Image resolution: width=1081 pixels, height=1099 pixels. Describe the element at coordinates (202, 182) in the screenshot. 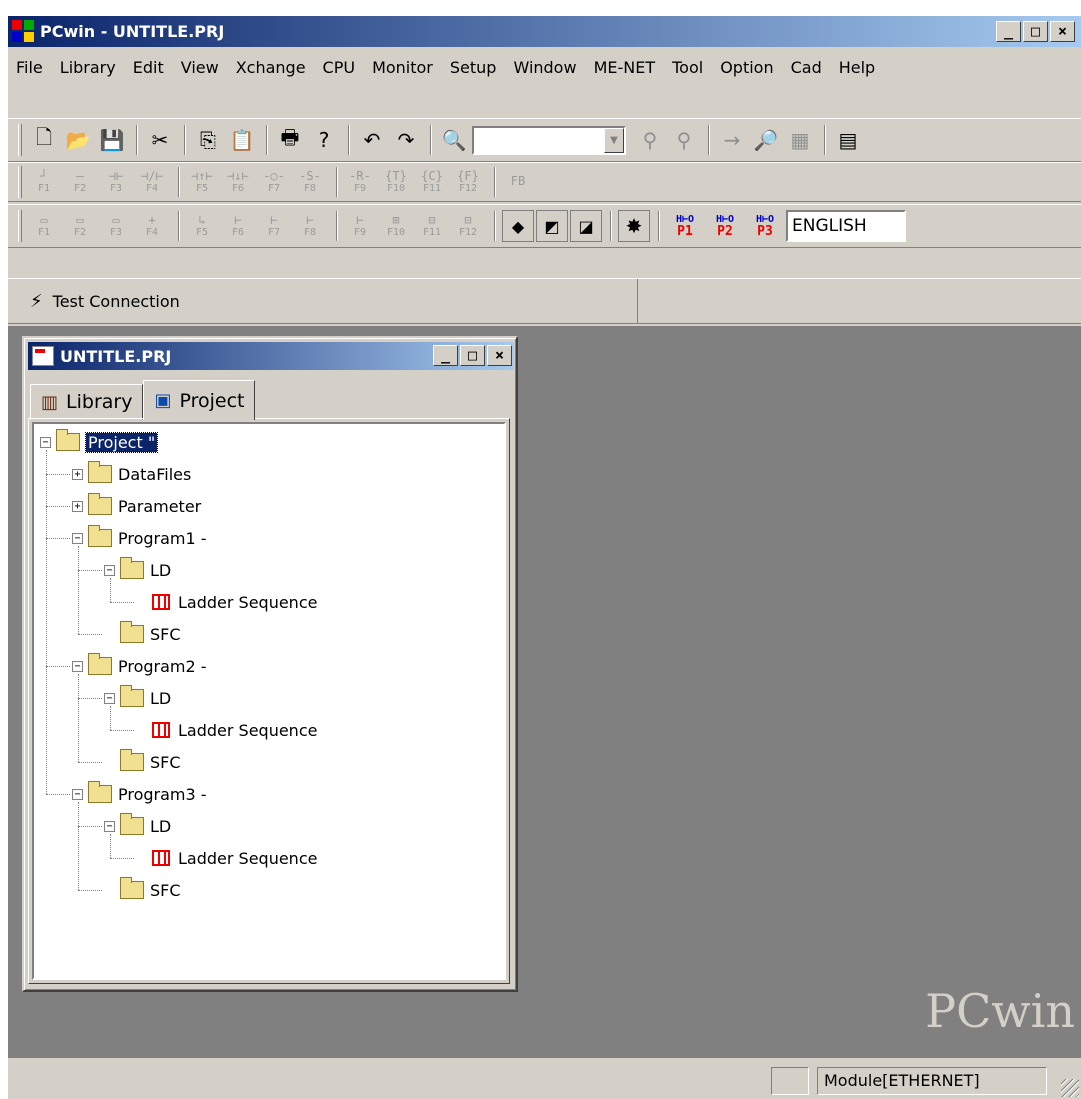

I see `ladder-key-f5: ⊣↑⊢ F5` at that location.